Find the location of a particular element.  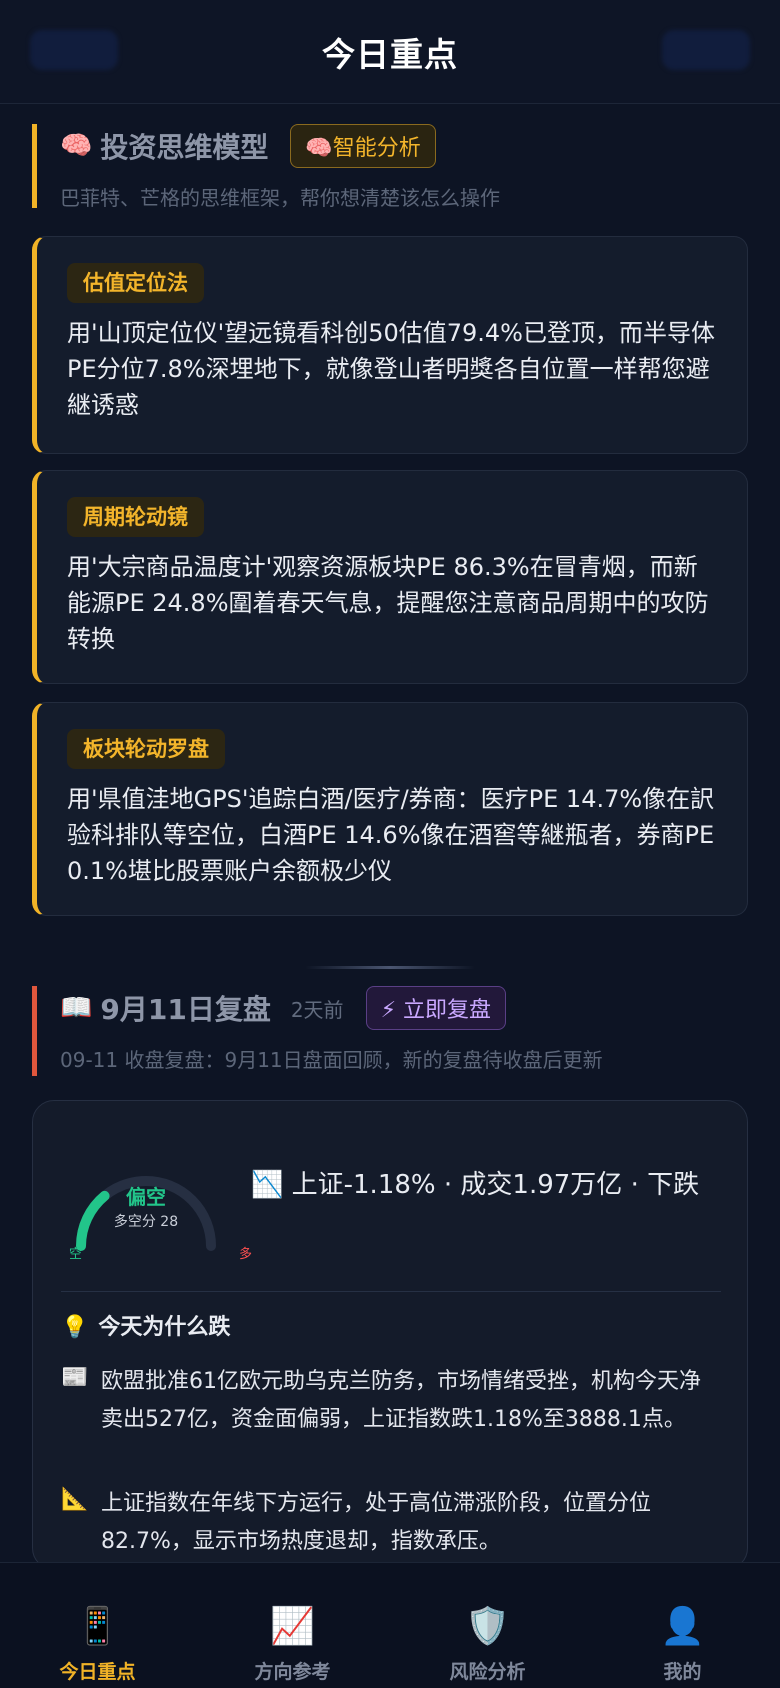

divider is located at coordinates (391, 1291).